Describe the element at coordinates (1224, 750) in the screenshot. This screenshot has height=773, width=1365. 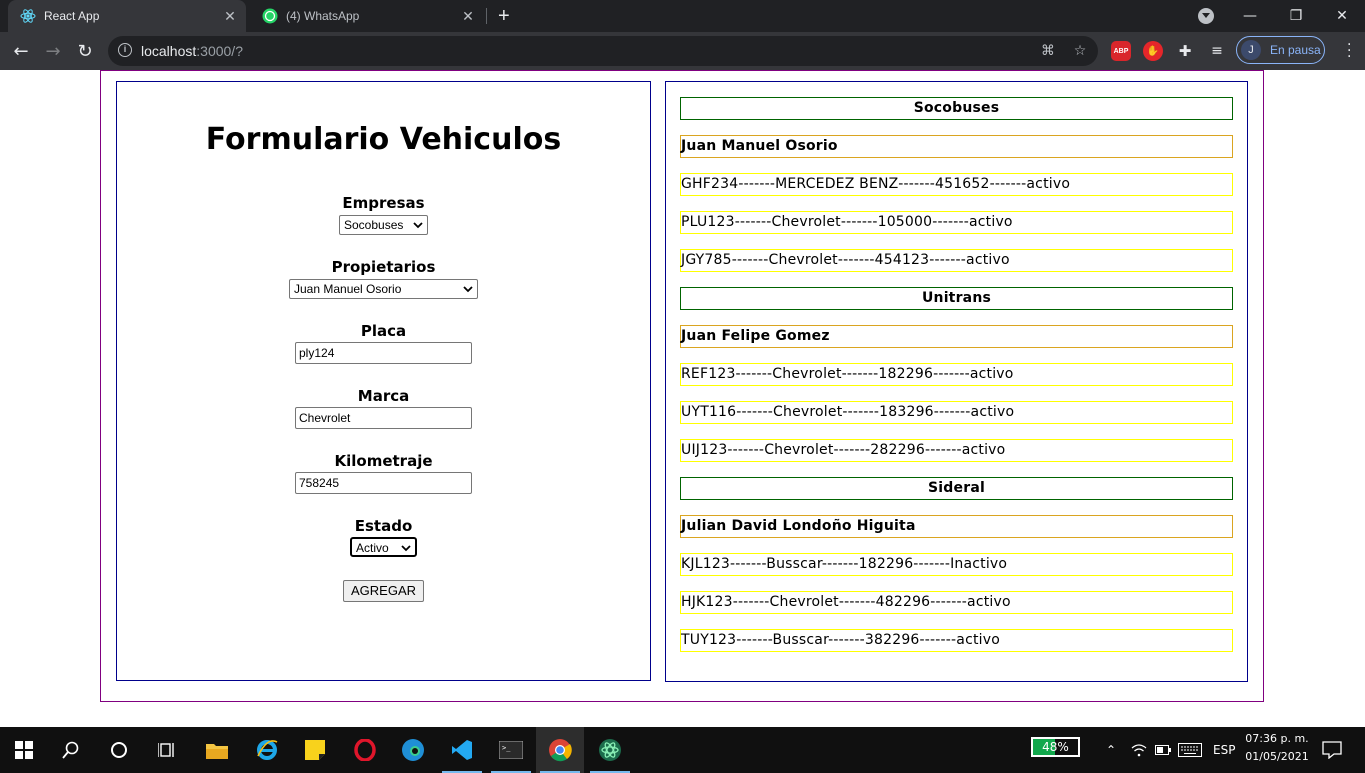
I see `language-indicator: ESP` at that location.